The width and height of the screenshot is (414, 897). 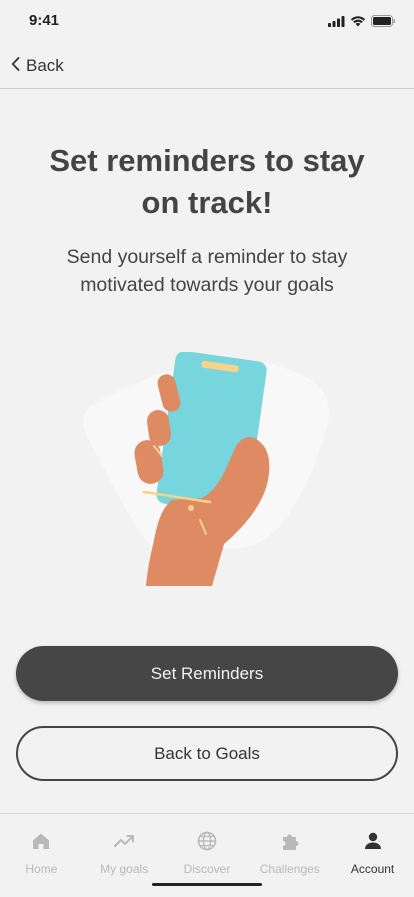 I want to click on tab-account: Account, so click(x=372, y=855).